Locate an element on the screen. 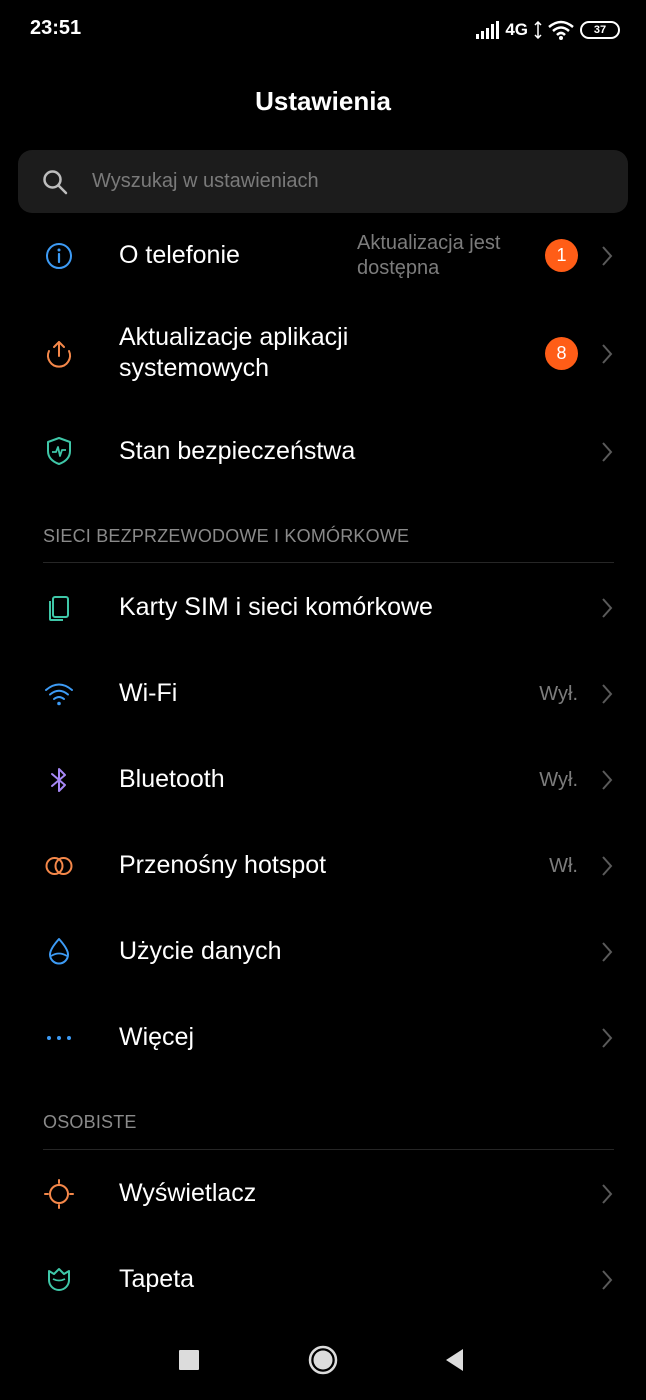  navigation-bar is located at coordinates (323, 1360).